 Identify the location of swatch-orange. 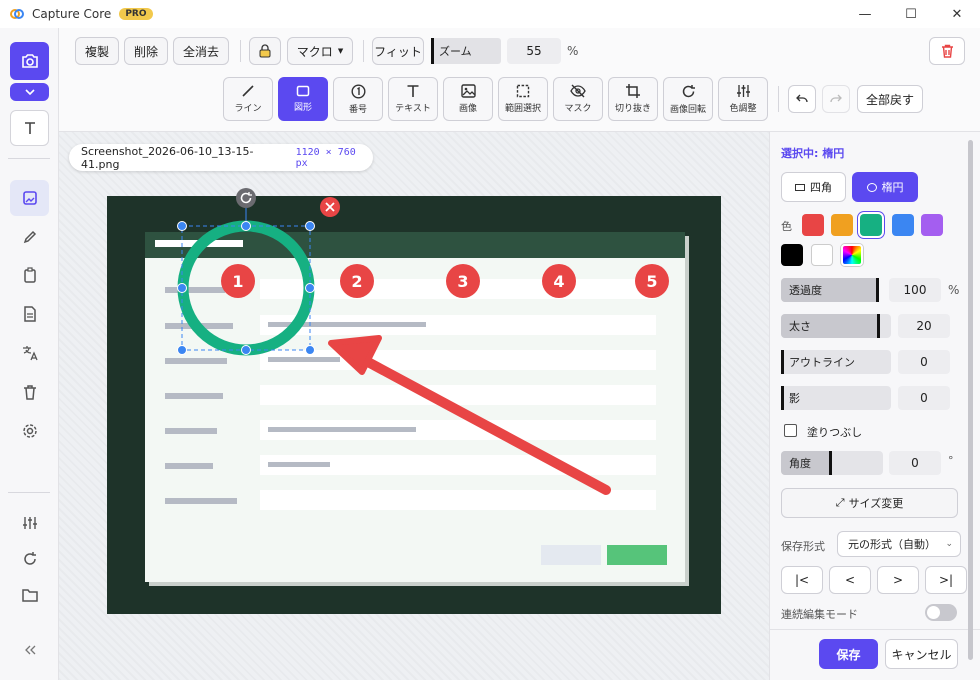
(842, 225).